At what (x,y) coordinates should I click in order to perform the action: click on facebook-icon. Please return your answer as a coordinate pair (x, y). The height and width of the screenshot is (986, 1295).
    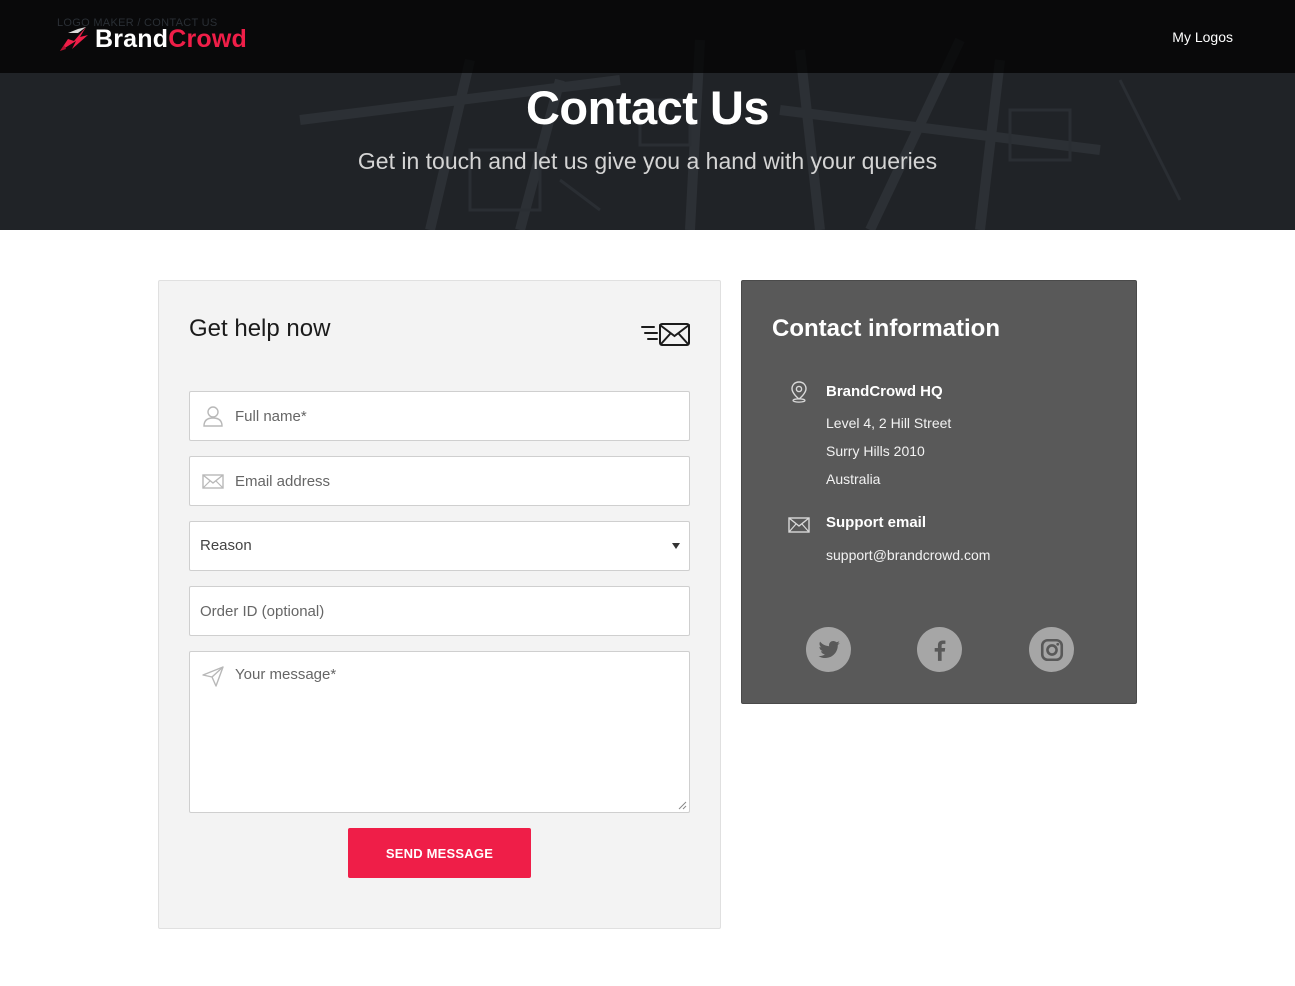
    Looking at the image, I should click on (939, 650).